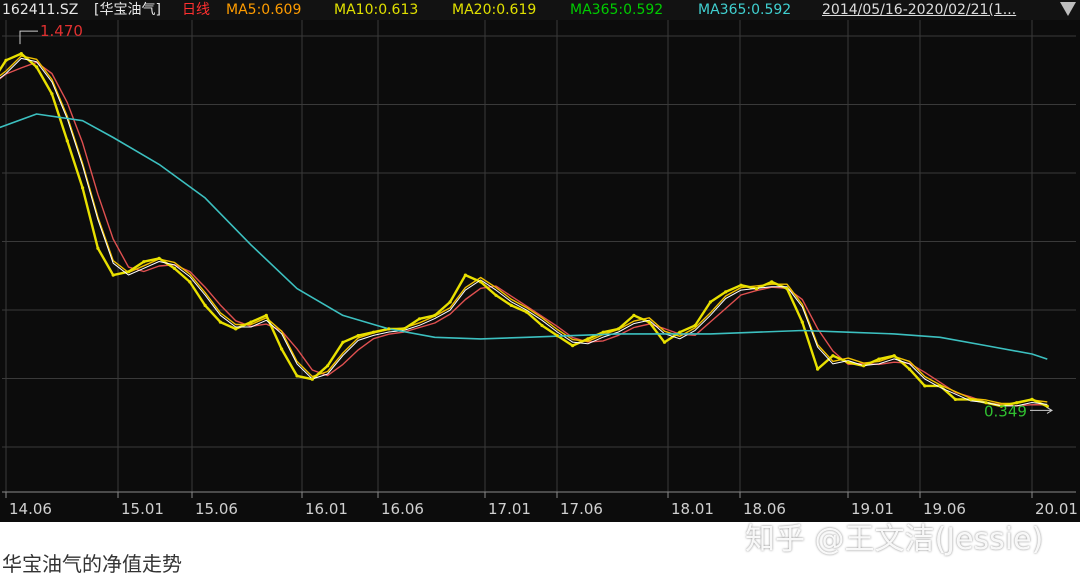 The height and width of the screenshot is (579, 1080). Describe the element at coordinates (142, 509) in the screenshot. I see `x-tick-label: 15.01` at that location.